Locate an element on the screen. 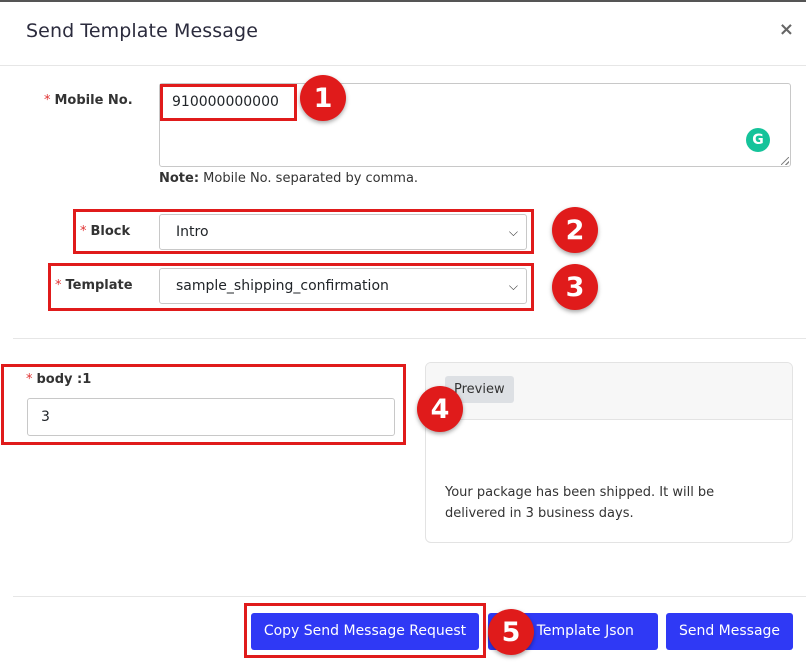 This screenshot has width=806, height=662. copy-send-message-request-button: Copy Send Message Request is located at coordinates (365, 631).